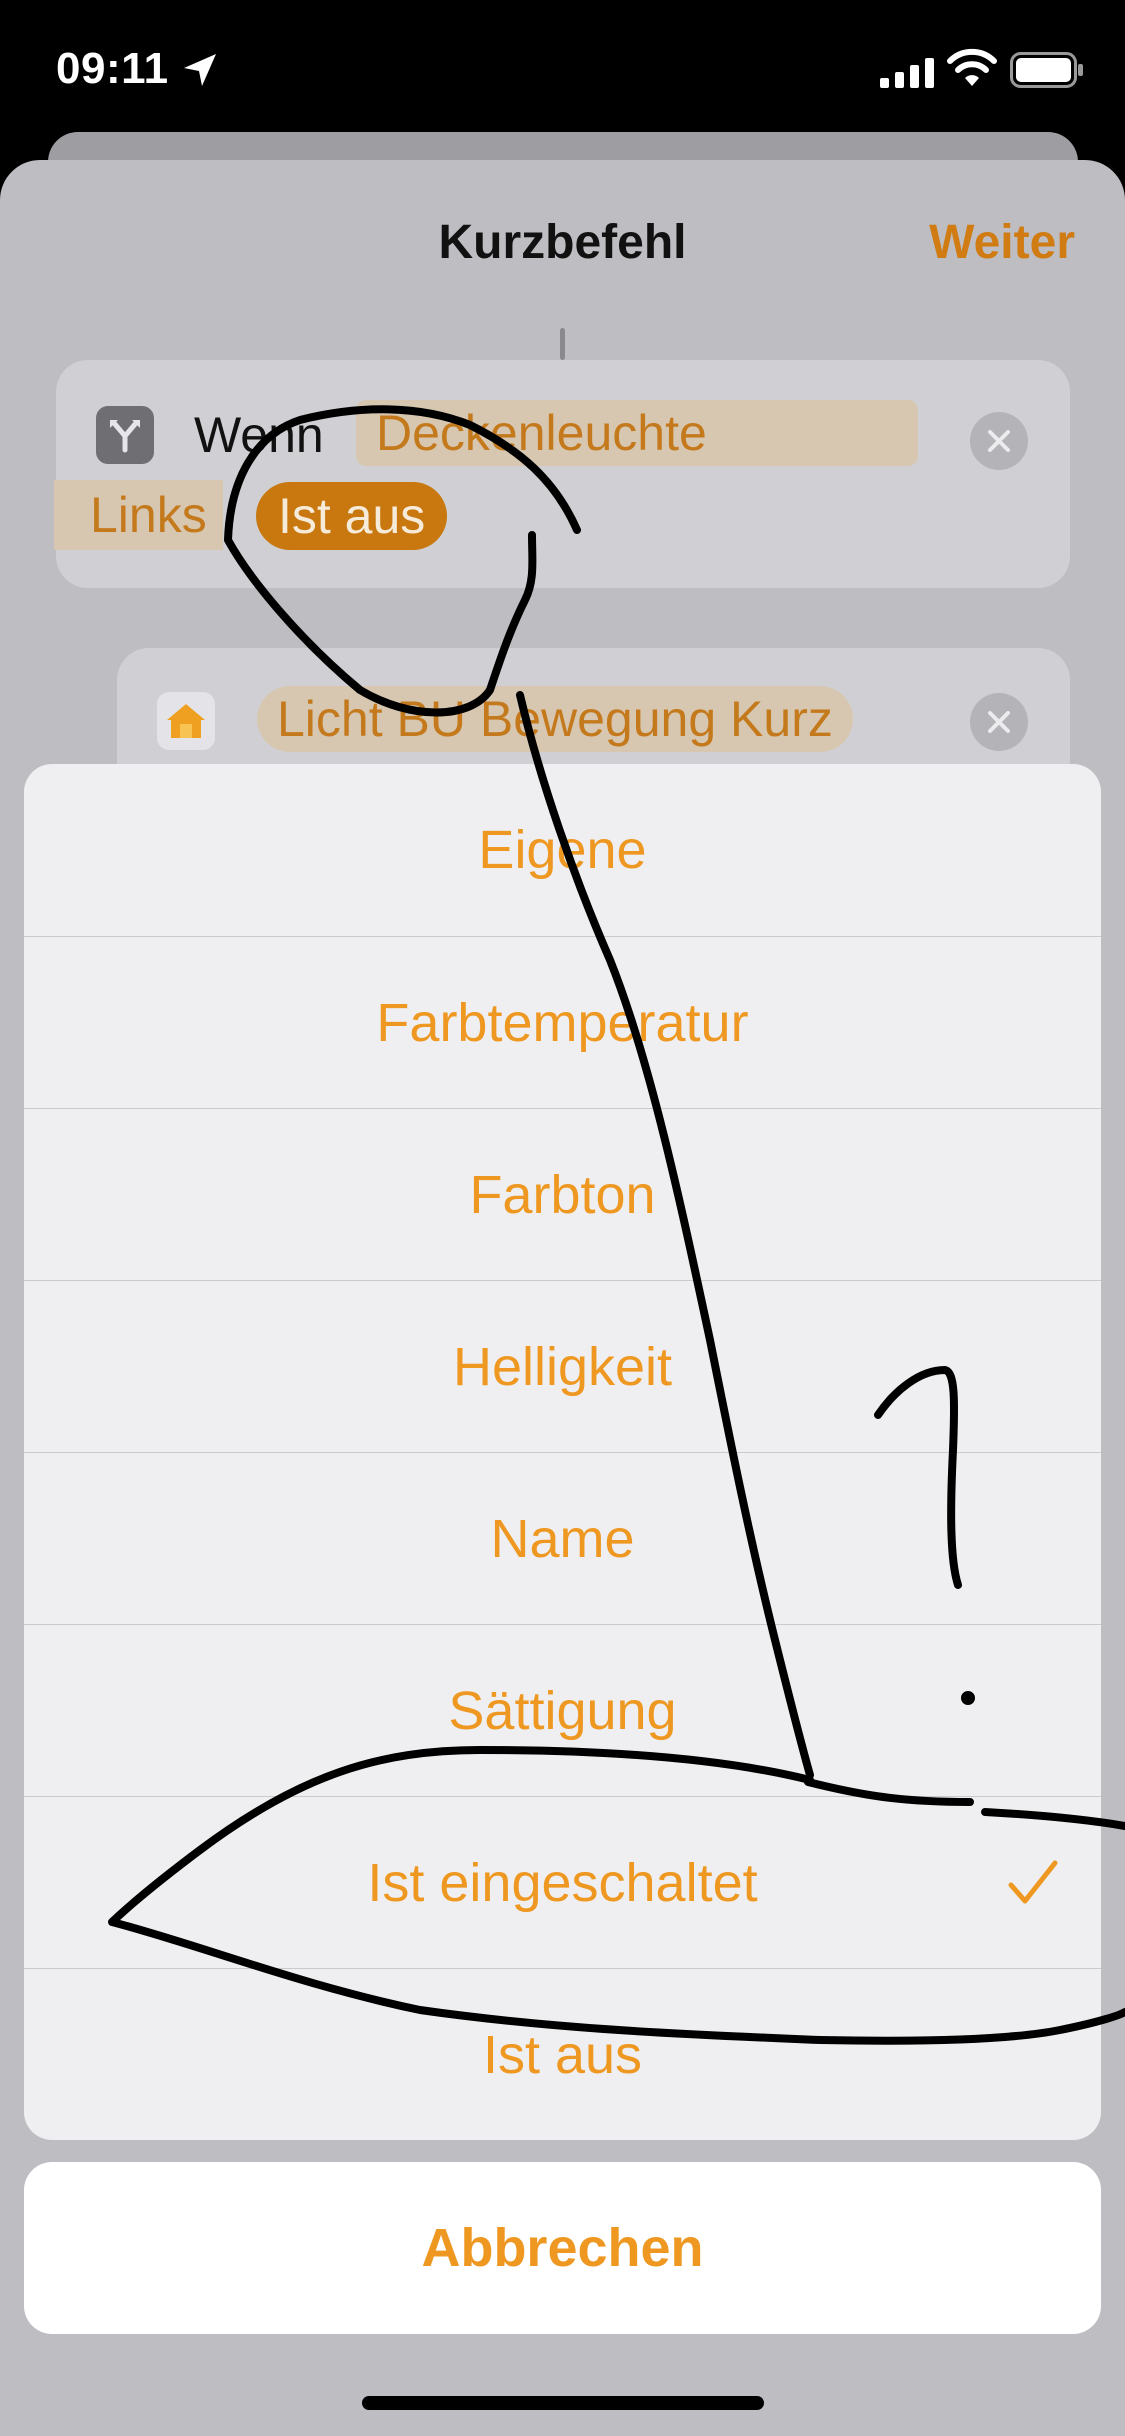 This screenshot has width=1125, height=2436. Describe the element at coordinates (563, 2403) in the screenshot. I see `home-indicator` at that location.